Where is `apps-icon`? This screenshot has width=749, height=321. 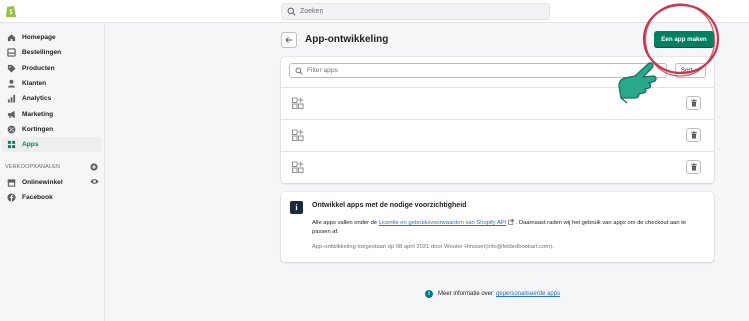
apps-icon is located at coordinates (11, 144).